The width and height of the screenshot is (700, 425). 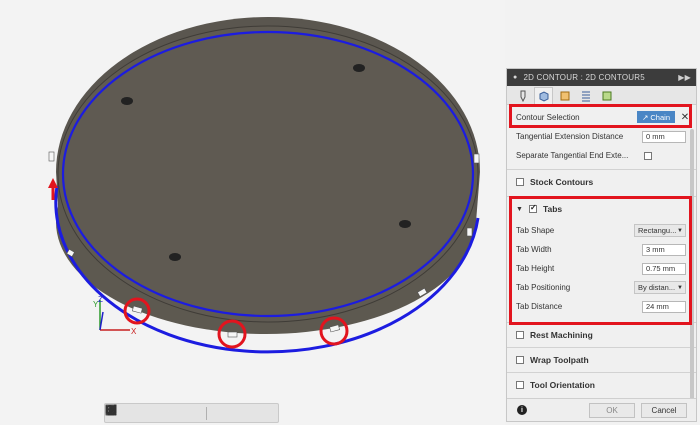 What do you see at coordinates (645, 117) in the screenshot?
I see `cursor-icon: ↗` at bounding box center [645, 117].